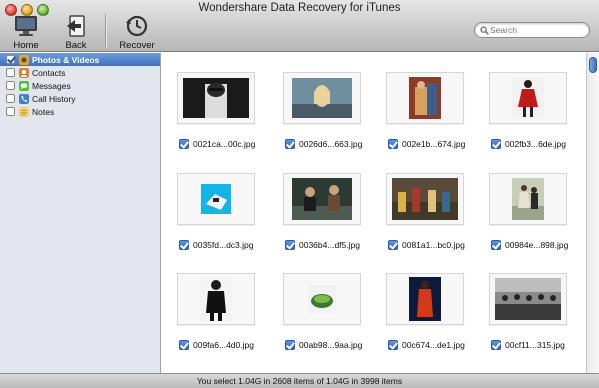 This screenshot has height=388, width=599. Describe the element at coordinates (329, 245) in the screenshot. I see `file-name: 0036b4...df5.jpg` at that location.